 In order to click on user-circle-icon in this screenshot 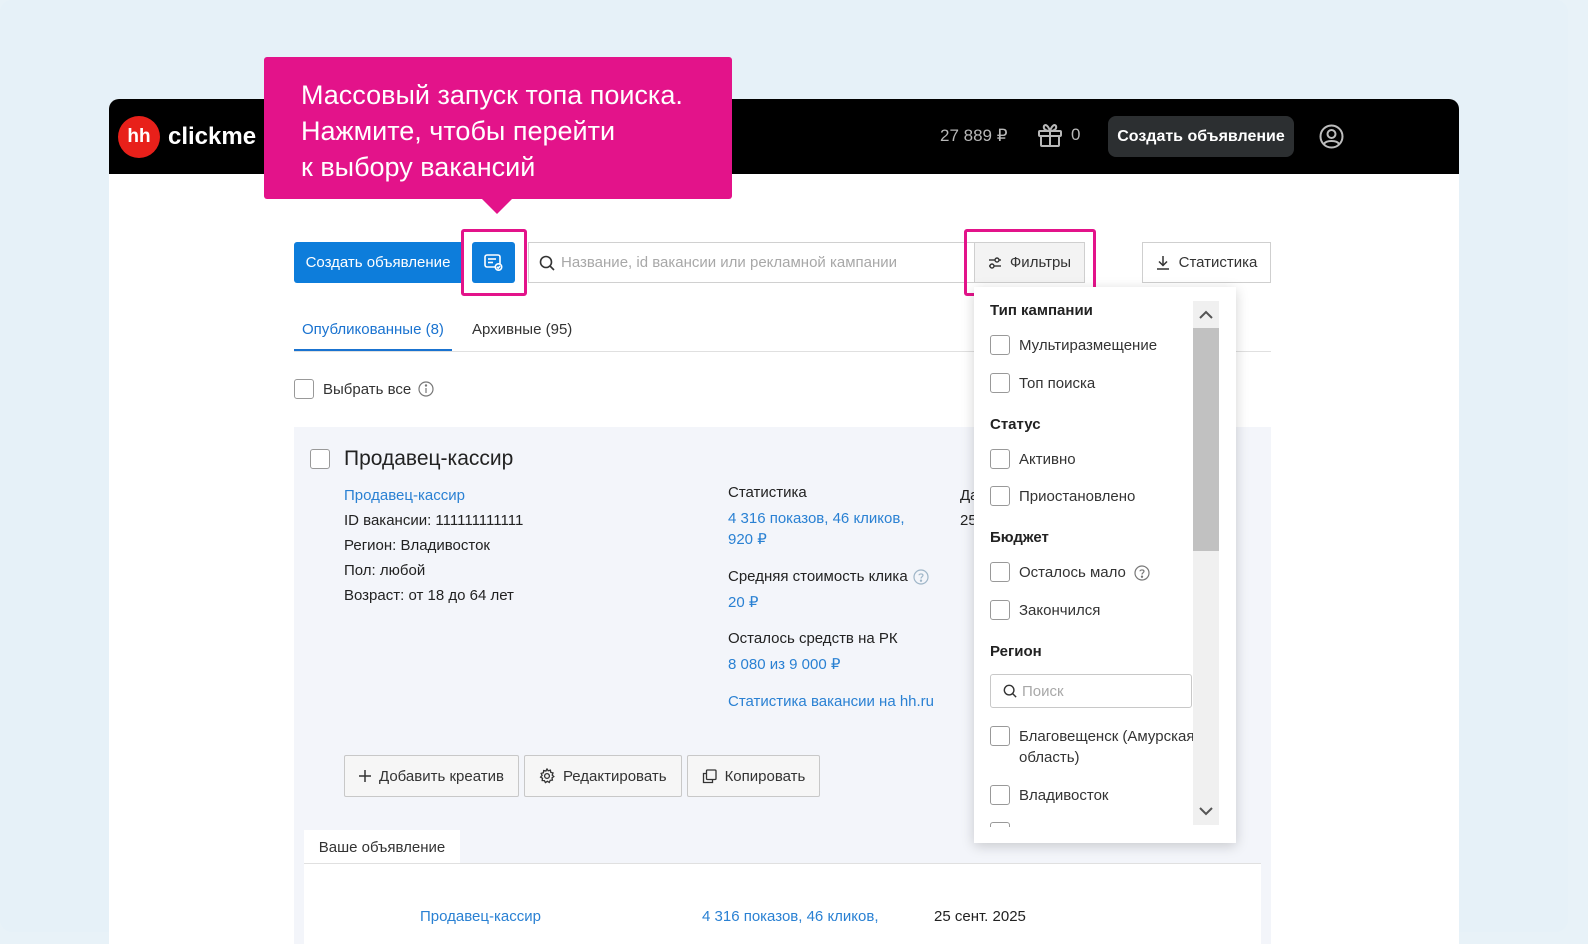, I will do `click(1331, 136)`.